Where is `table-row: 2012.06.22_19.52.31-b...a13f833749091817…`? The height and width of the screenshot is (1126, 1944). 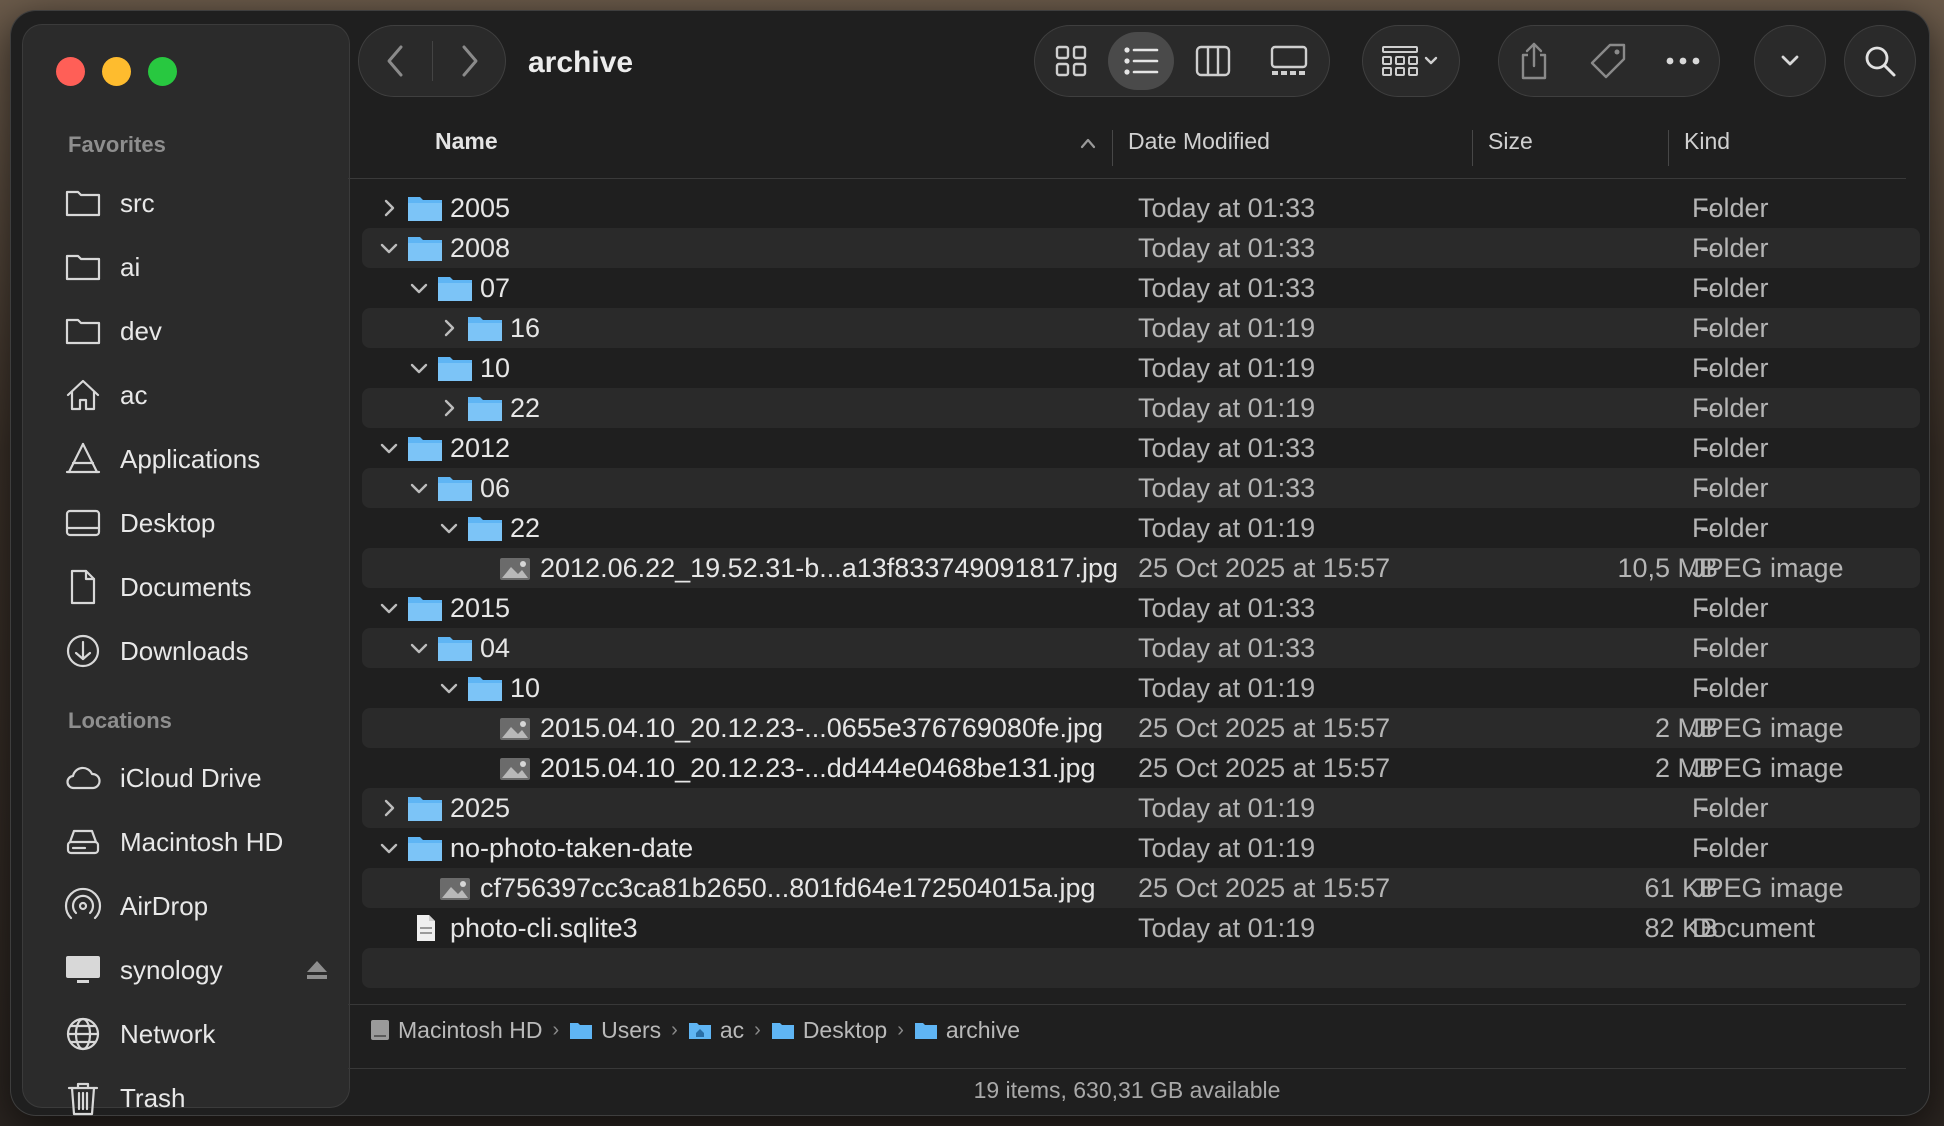
table-row: 2012.06.22_19.52.31-b...a13f833749091817… is located at coordinates (1141, 568).